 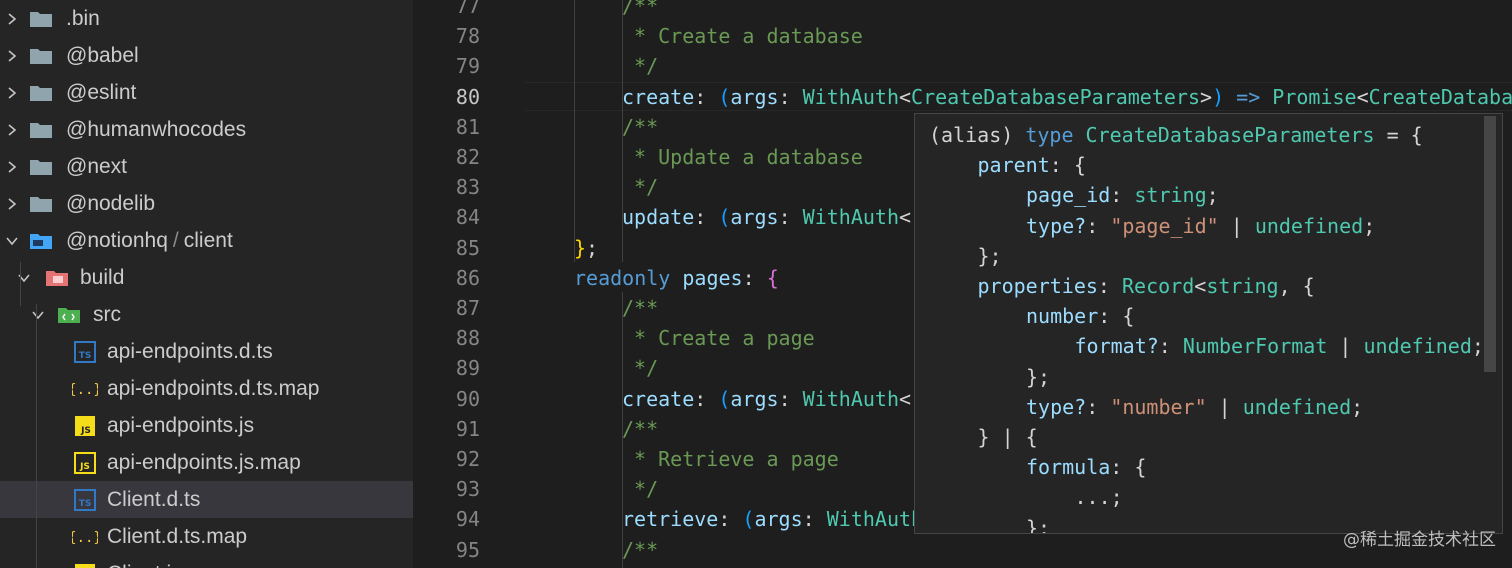 What do you see at coordinates (206, 462) in the screenshot?
I see `tree-item: JS api-endpoints.js.map` at bounding box center [206, 462].